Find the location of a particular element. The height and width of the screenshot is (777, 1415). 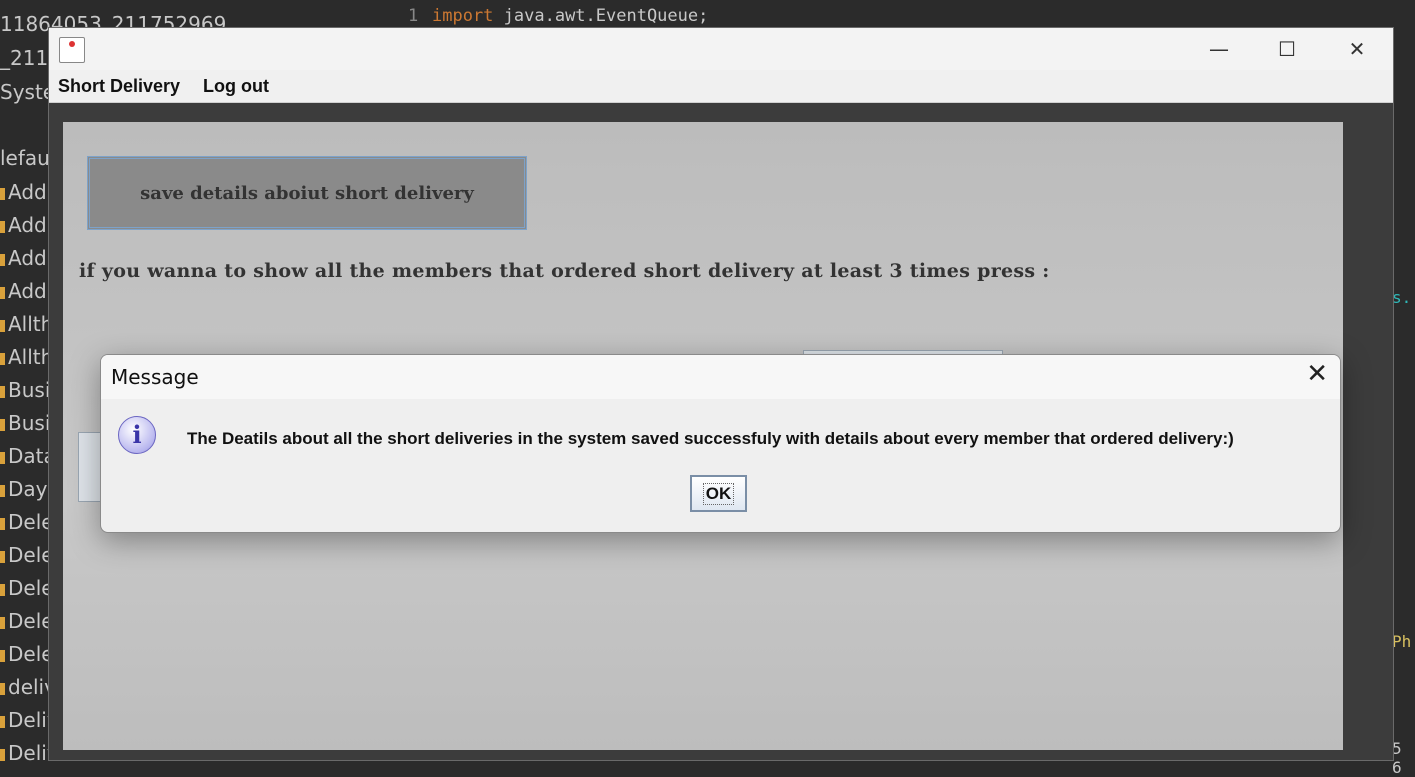

ok-button: OK is located at coordinates (718, 493).